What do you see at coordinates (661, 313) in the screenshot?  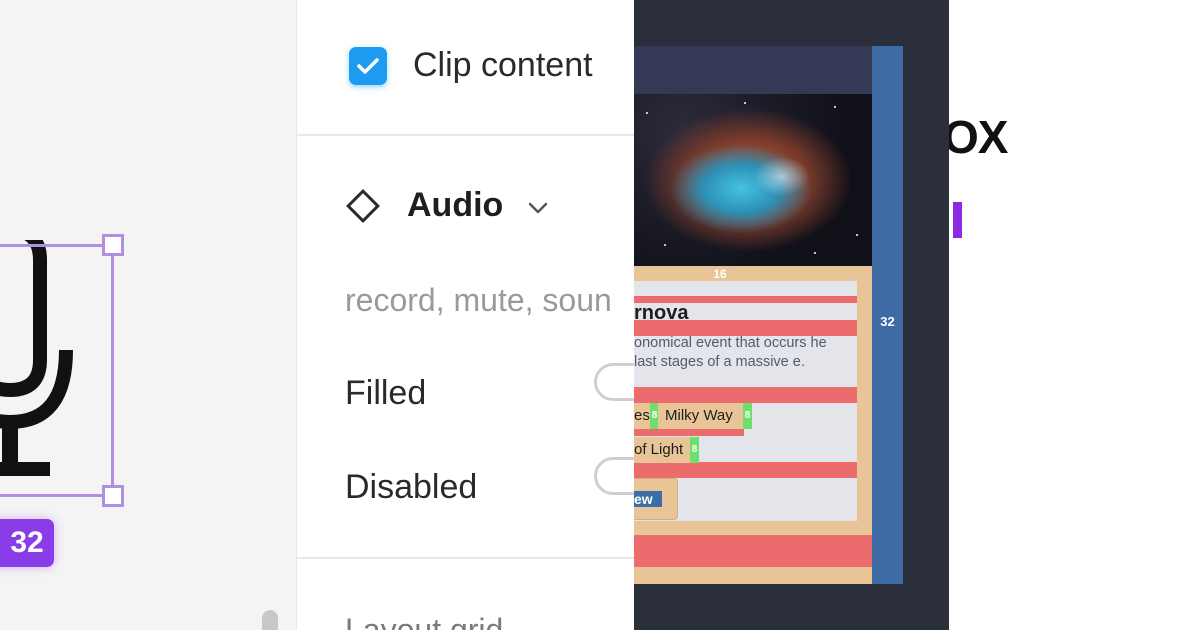 I see `card-title: rnova` at bounding box center [661, 313].